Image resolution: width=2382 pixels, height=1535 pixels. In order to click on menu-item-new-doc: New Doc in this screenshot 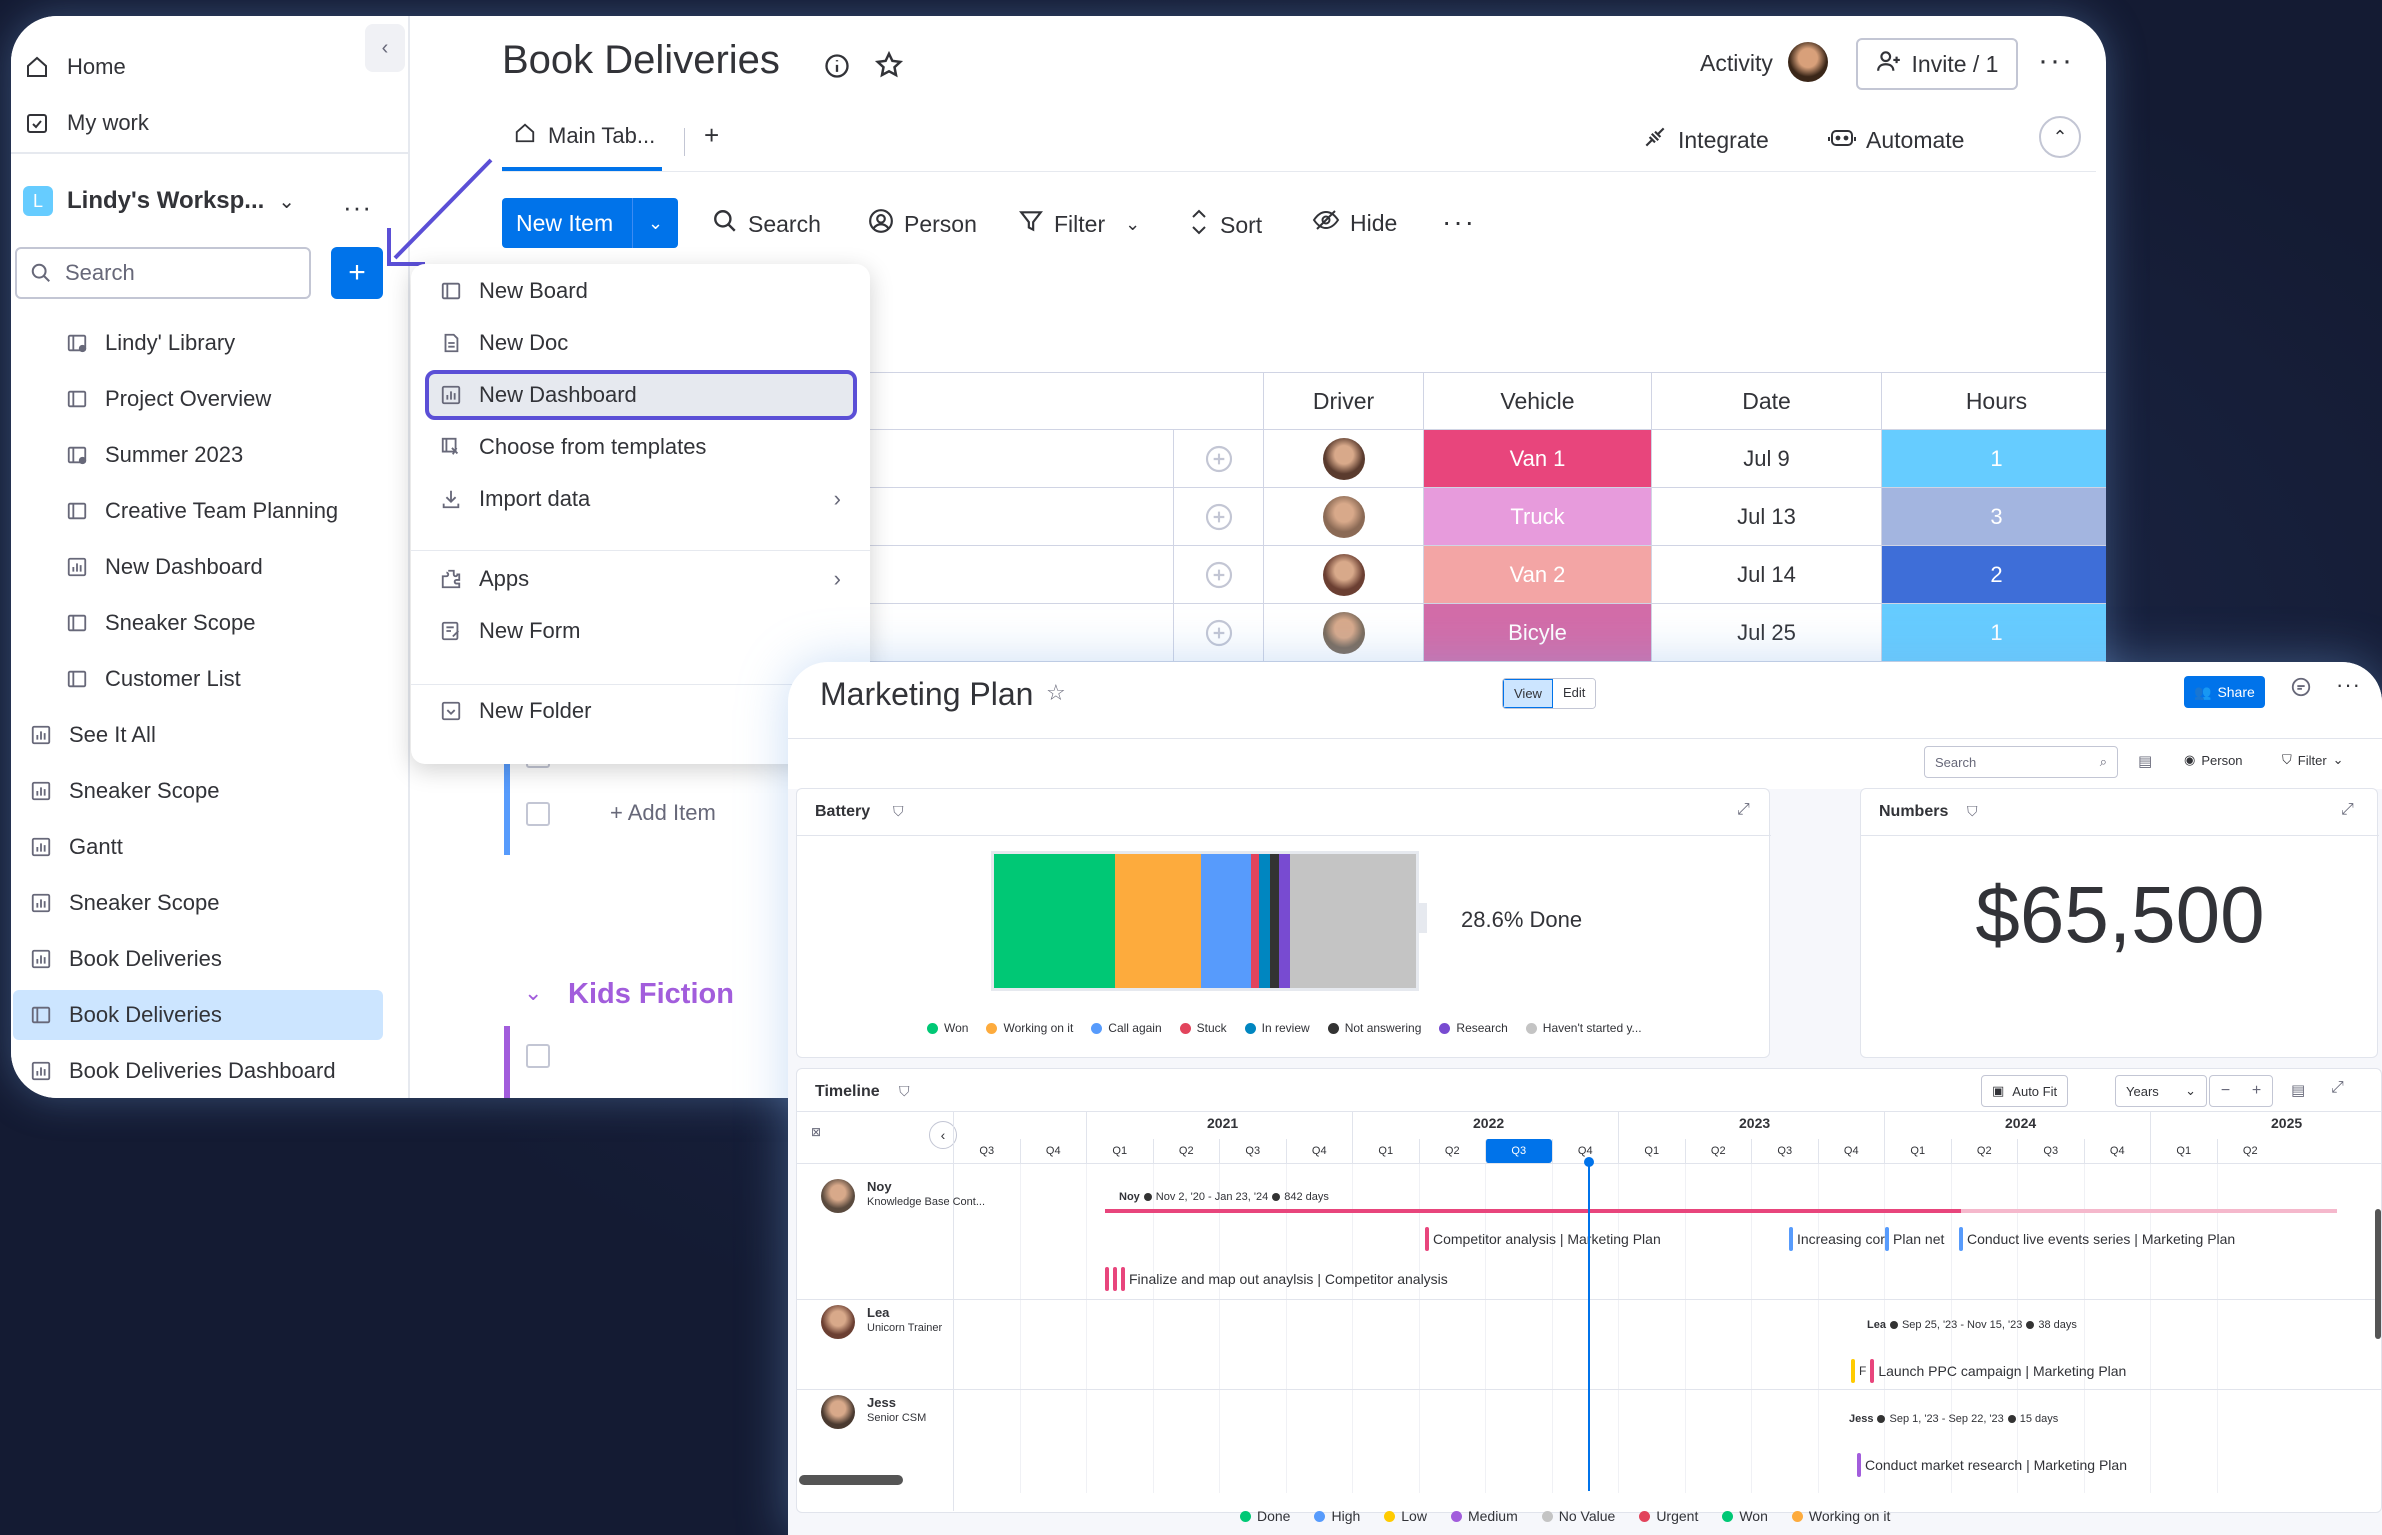, I will do `click(641, 343)`.